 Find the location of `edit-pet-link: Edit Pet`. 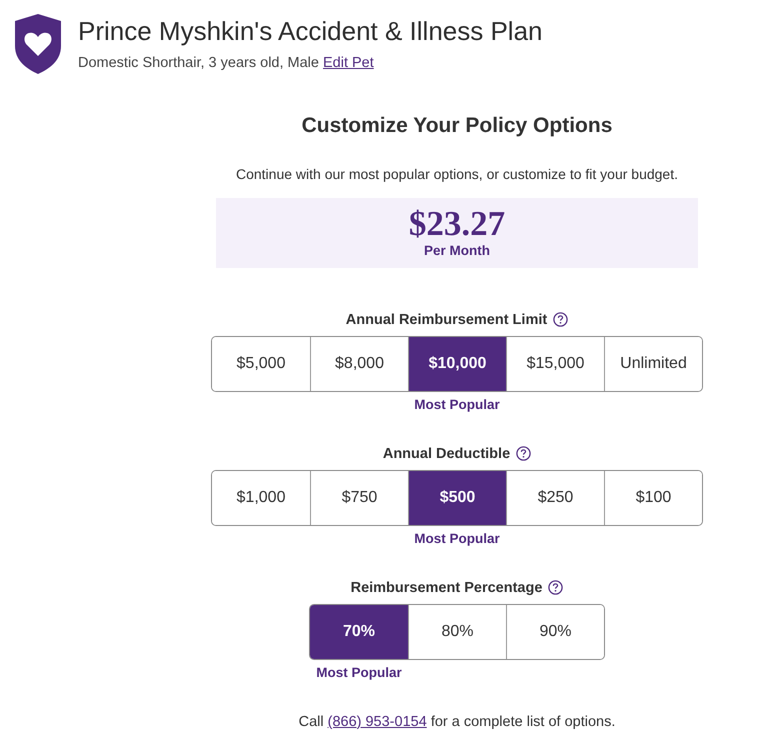

edit-pet-link: Edit Pet is located at coordinates (348, 63).